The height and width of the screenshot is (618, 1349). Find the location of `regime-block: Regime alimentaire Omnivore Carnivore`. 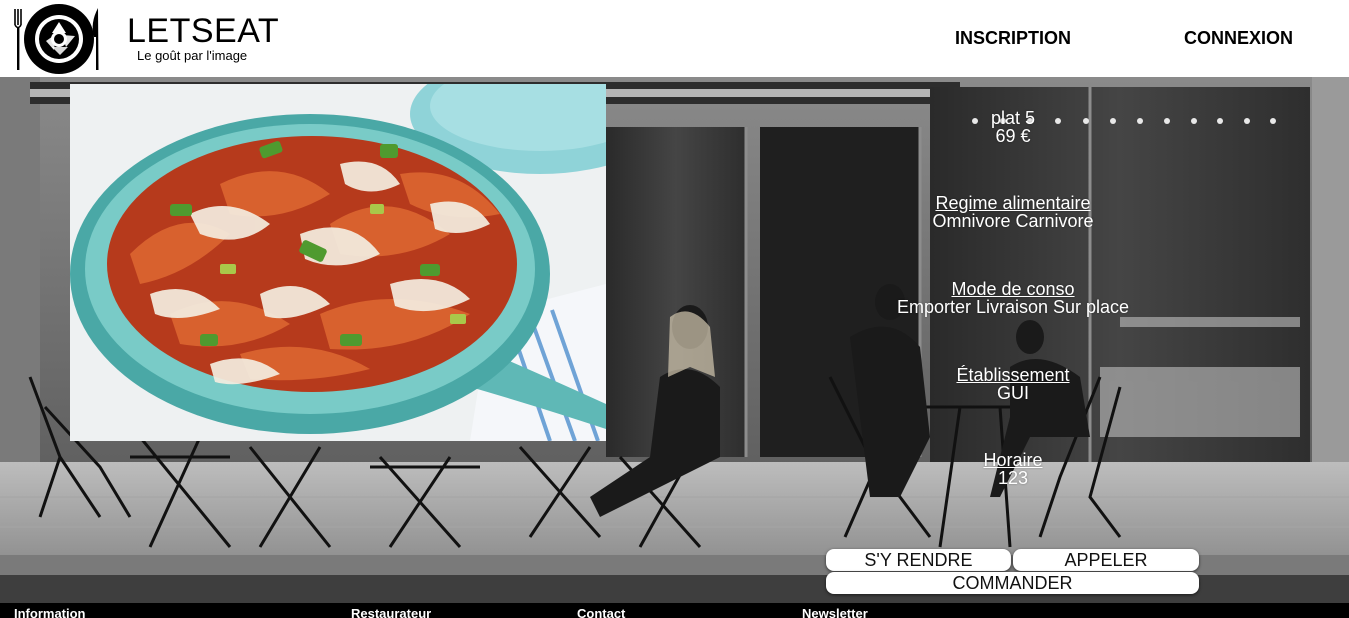

regime-block: Regime alimentaire Omnivore Carnivore is located at coordinates (1013, 212).